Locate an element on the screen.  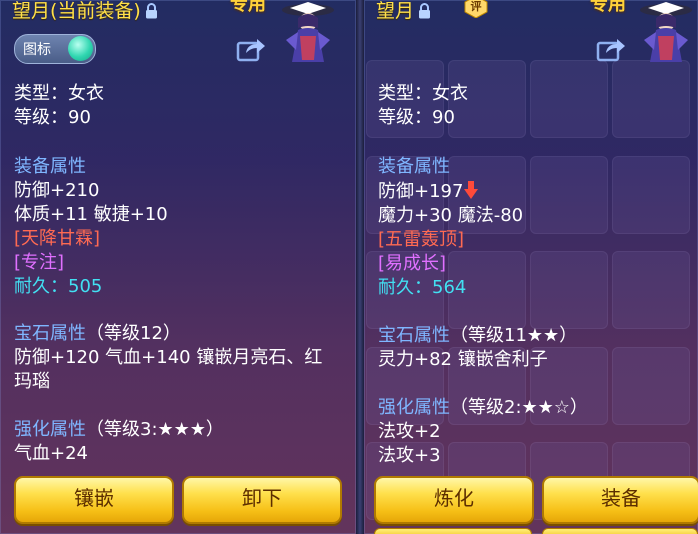
attr-line-1: 防御+197 is located at coordinates (421, 191).